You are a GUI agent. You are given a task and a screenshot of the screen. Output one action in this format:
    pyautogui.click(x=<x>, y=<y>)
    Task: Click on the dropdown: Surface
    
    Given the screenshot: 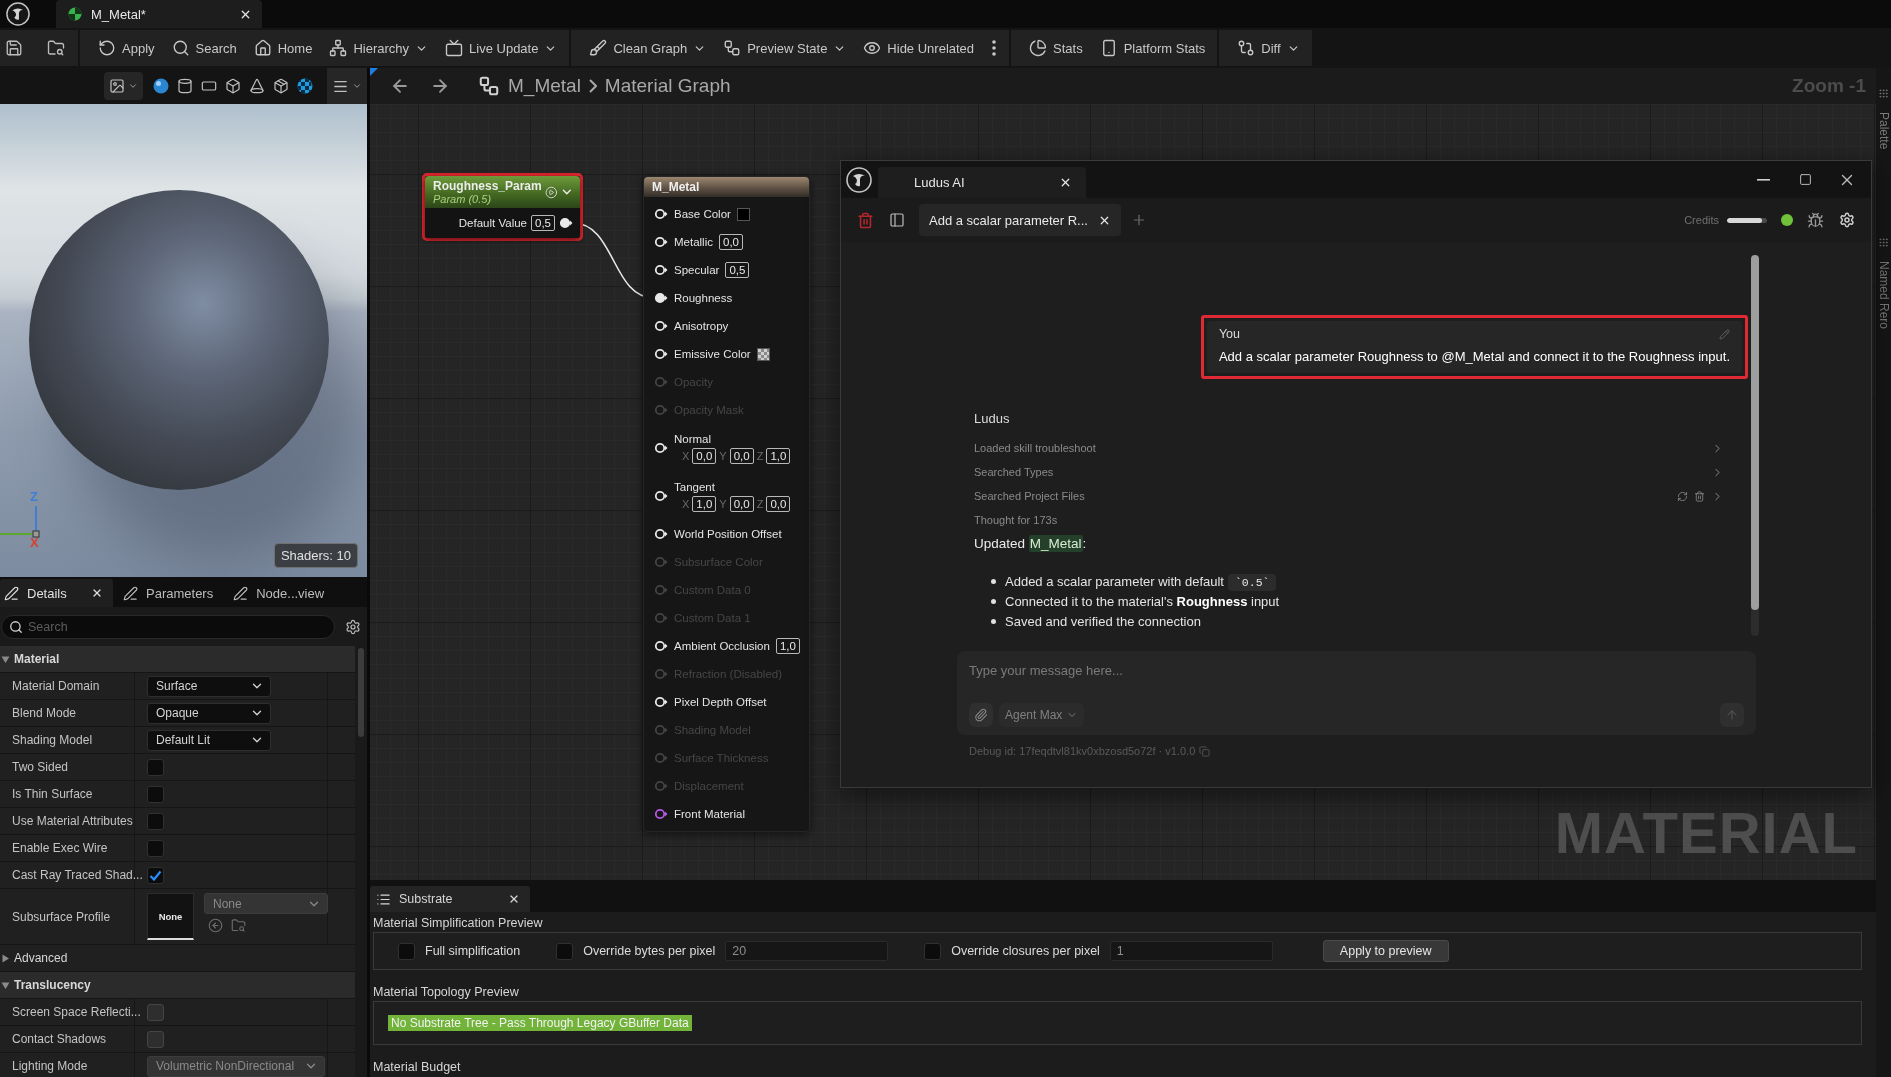 What is the action you would take?
    pyautogui.click(x=209, y=686)
    